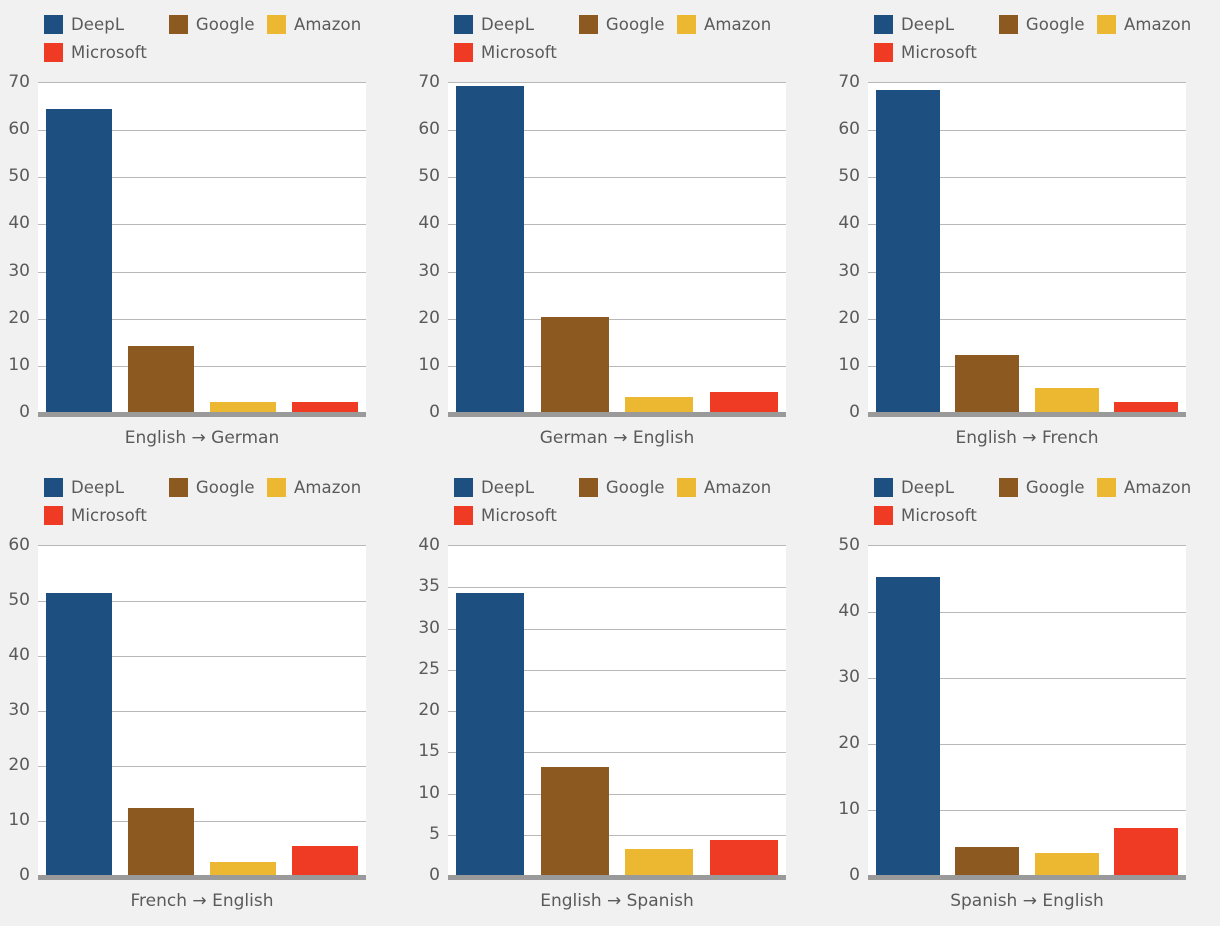  I want to click on x-axis-label: English → German, so click(202, 438).